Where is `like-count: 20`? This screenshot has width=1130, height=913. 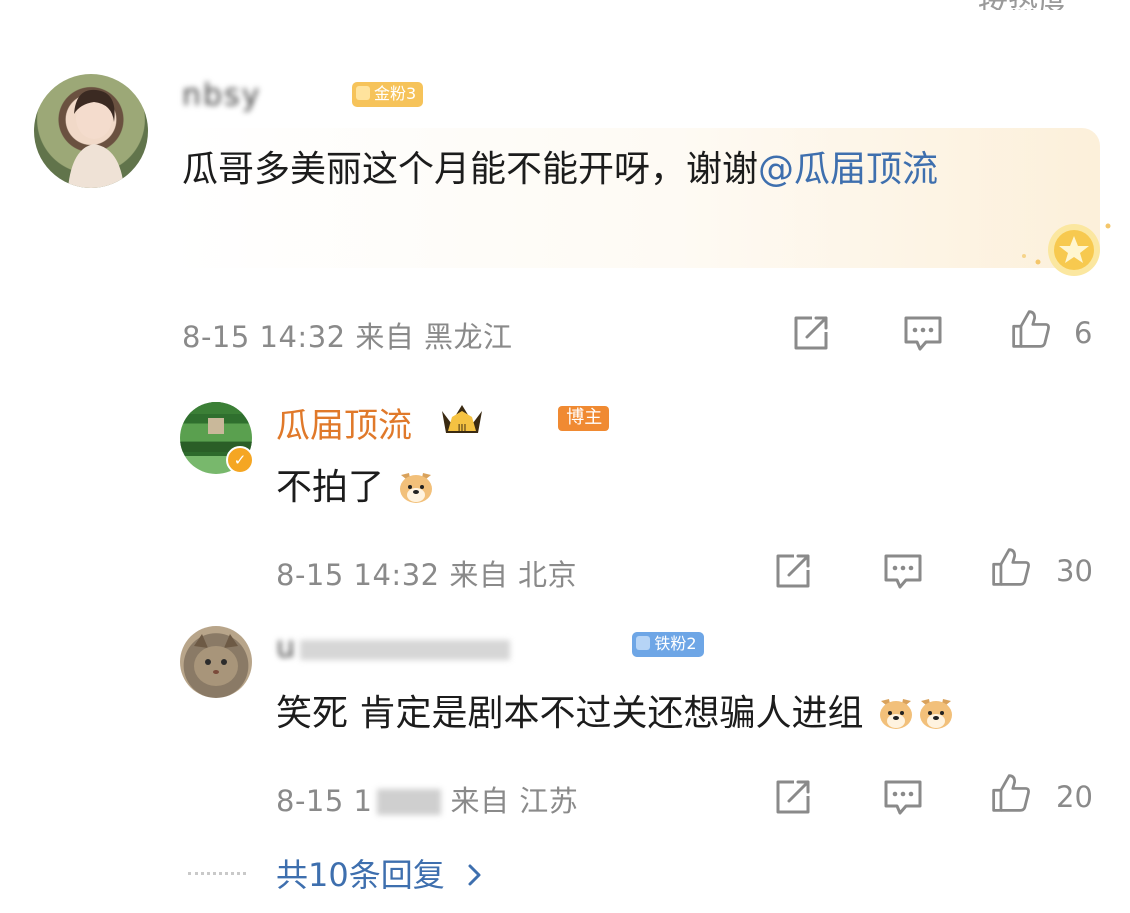 like-count: 20 is located at coordinates (1074, 797).